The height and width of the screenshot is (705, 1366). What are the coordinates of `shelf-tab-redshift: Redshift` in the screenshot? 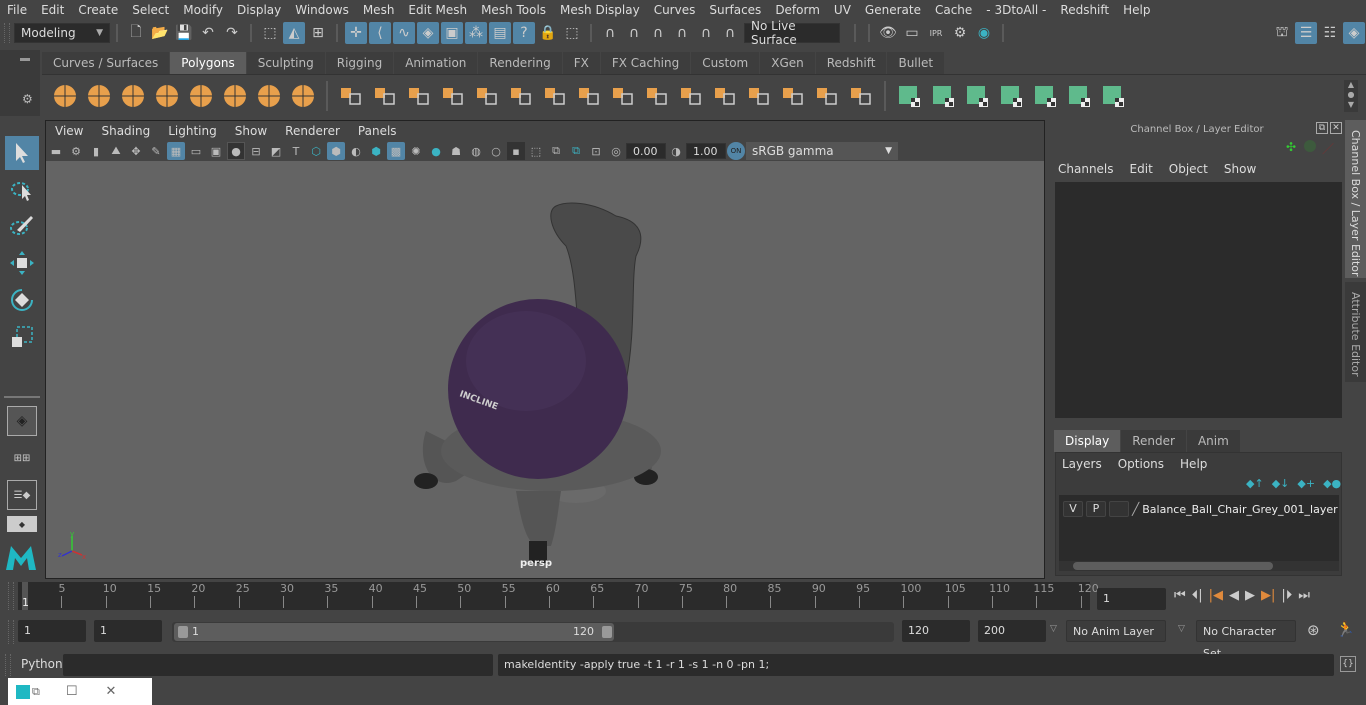 It's located at (851, 63).